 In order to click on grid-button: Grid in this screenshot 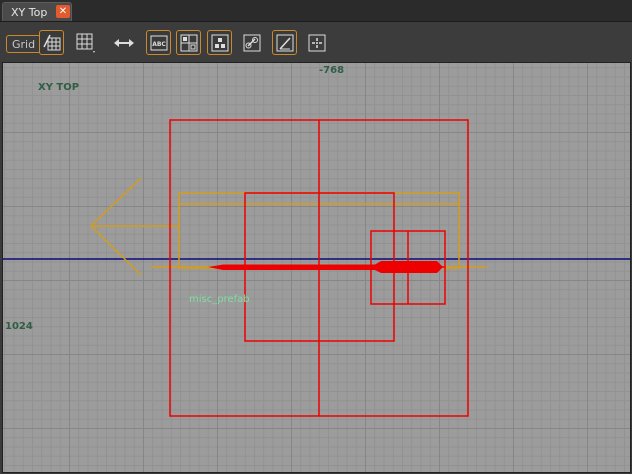, I will do `click(24, 44)`.